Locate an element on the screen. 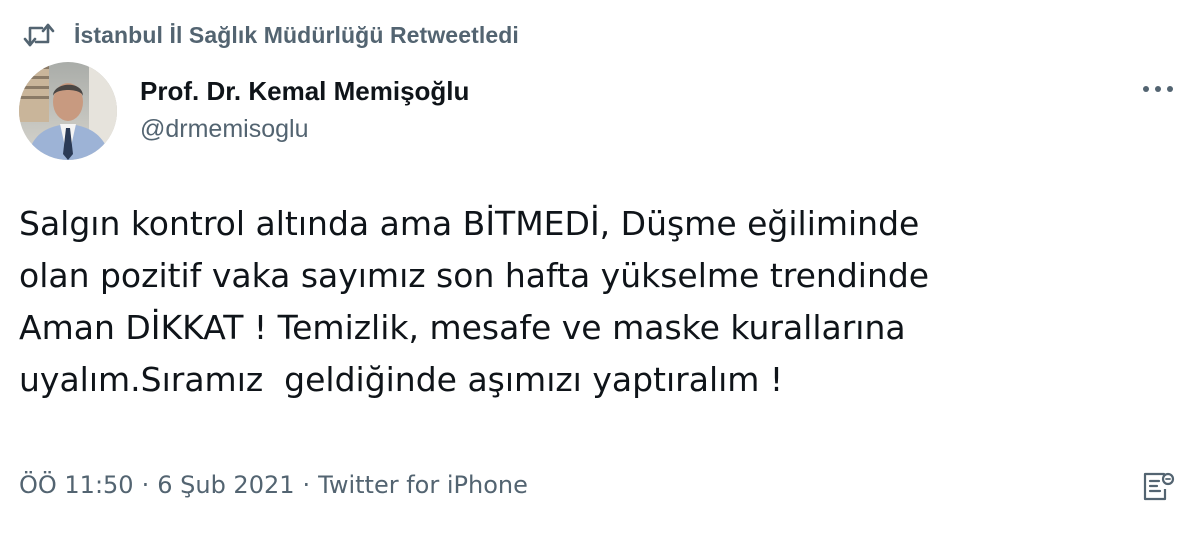 The height and width of the screenshot is (533, 1200). more-dots-icon is located at coordinates (1158, 90).